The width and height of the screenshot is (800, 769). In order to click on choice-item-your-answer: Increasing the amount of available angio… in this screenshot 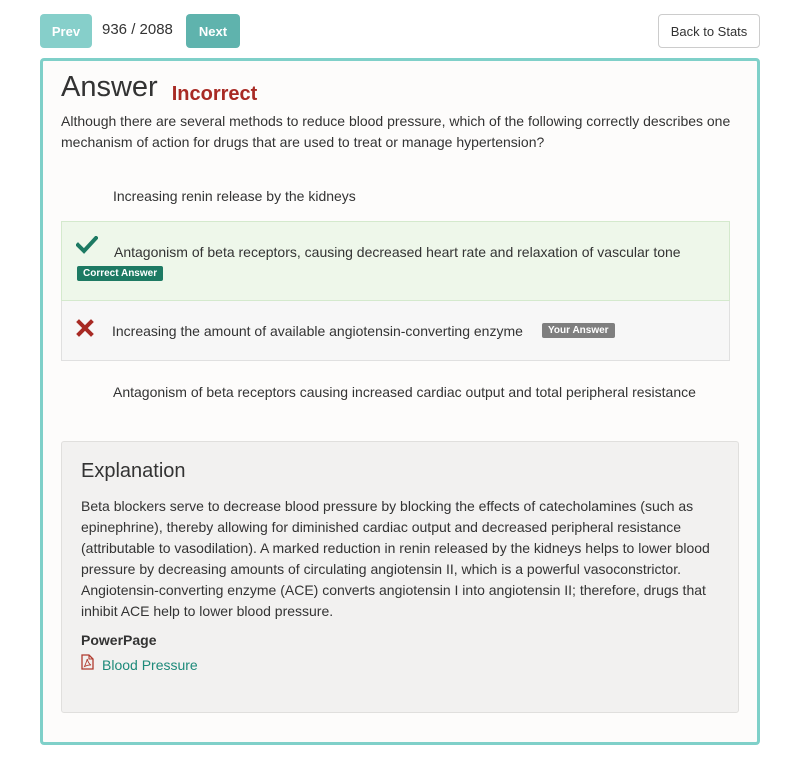, I will do `click(395, 331)`.